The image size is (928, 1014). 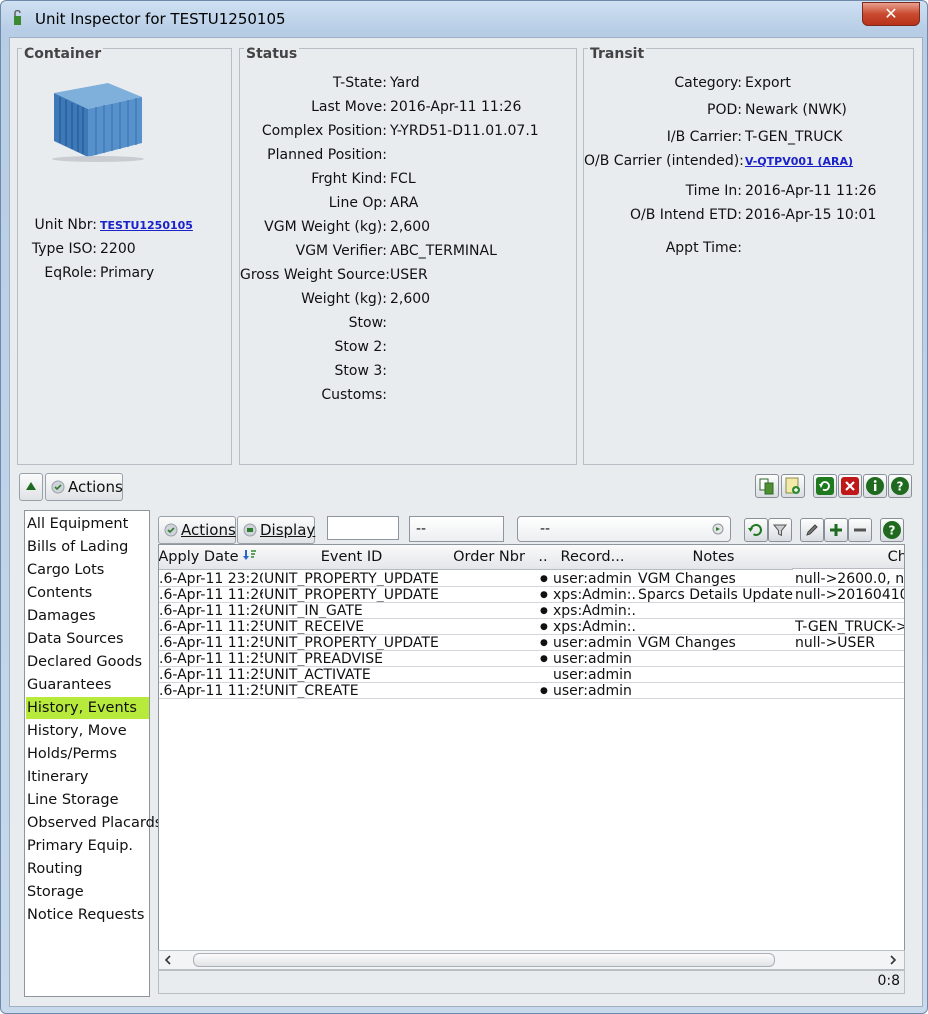 I want to click on sidebar-item: Notice Requests, so click(x=87, y=915).